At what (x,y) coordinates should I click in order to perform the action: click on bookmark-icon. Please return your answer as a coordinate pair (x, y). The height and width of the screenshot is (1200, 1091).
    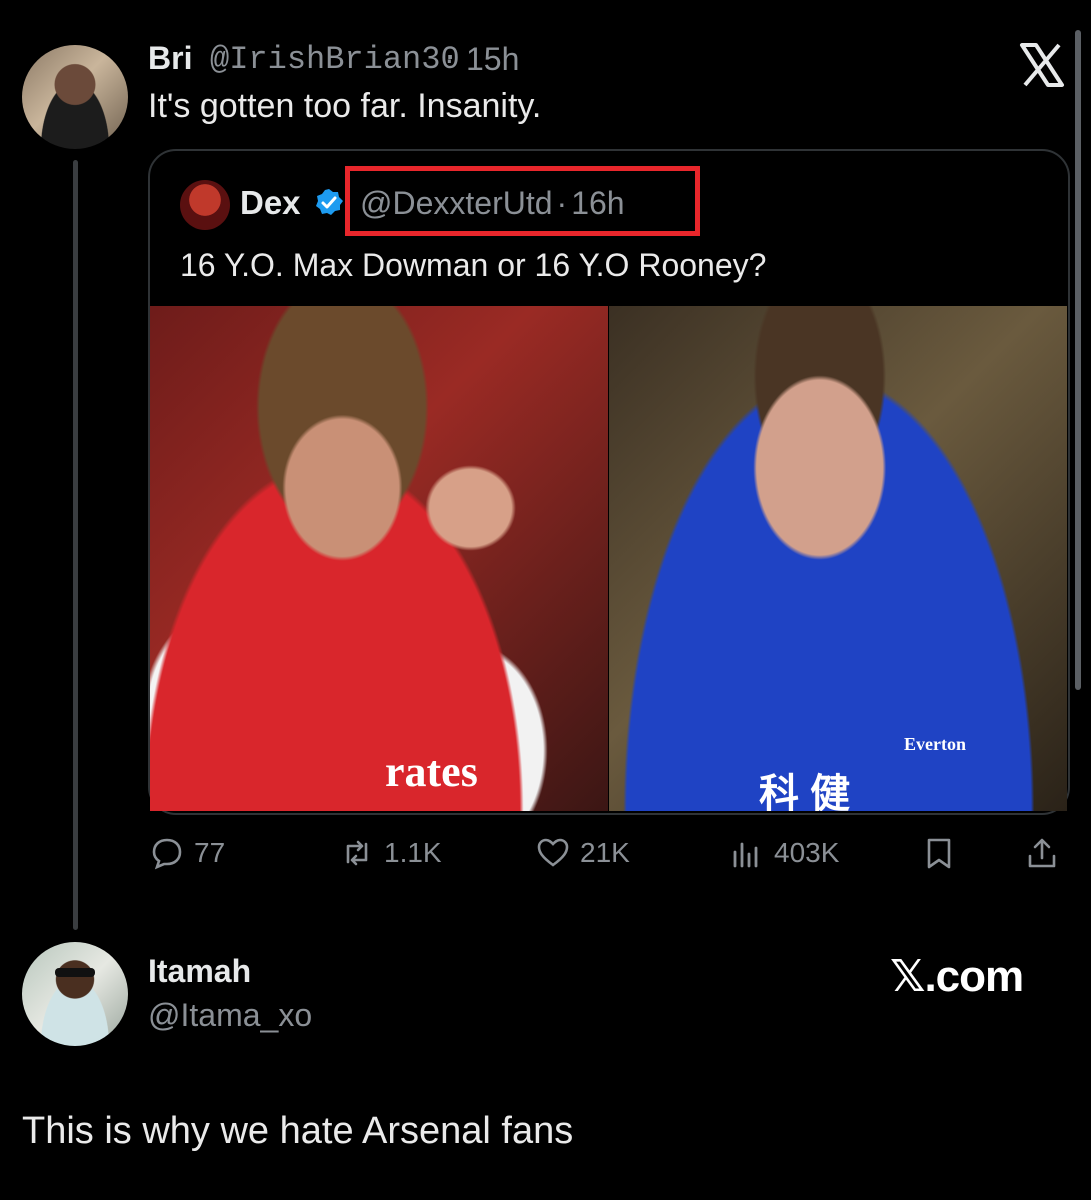
    Looking at the image, I should click on (939, 853).